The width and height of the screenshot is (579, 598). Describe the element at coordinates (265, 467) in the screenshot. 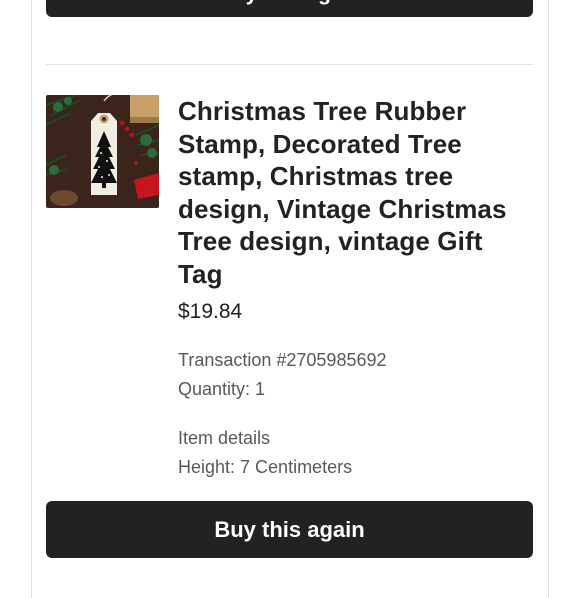

I see `item-height: Height: 7 Centimeters` at that location.